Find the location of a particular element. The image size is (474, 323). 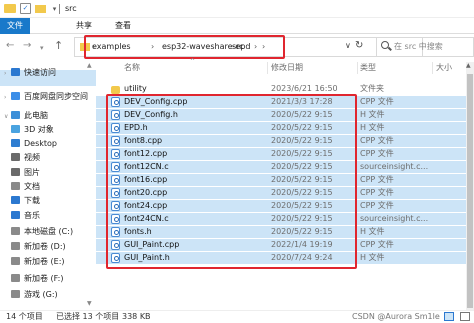

sidebar-item-label: 文档 is located at coordinates (32, 186).